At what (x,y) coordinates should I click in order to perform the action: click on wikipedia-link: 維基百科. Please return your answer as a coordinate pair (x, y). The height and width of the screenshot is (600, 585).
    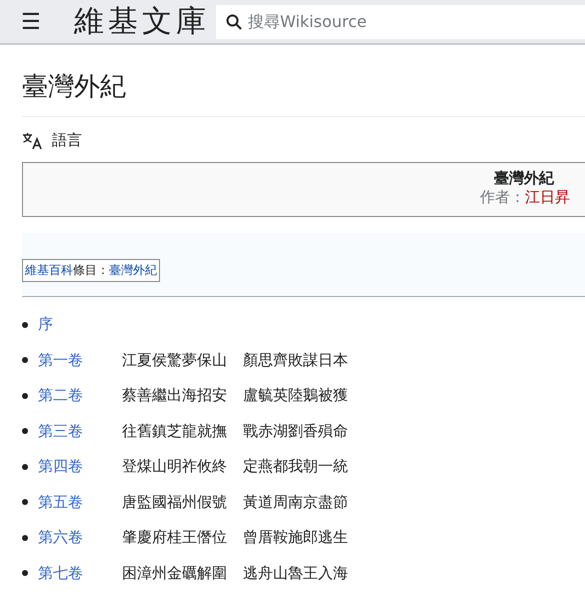
    Looking at the image, I should click on (49, 270).